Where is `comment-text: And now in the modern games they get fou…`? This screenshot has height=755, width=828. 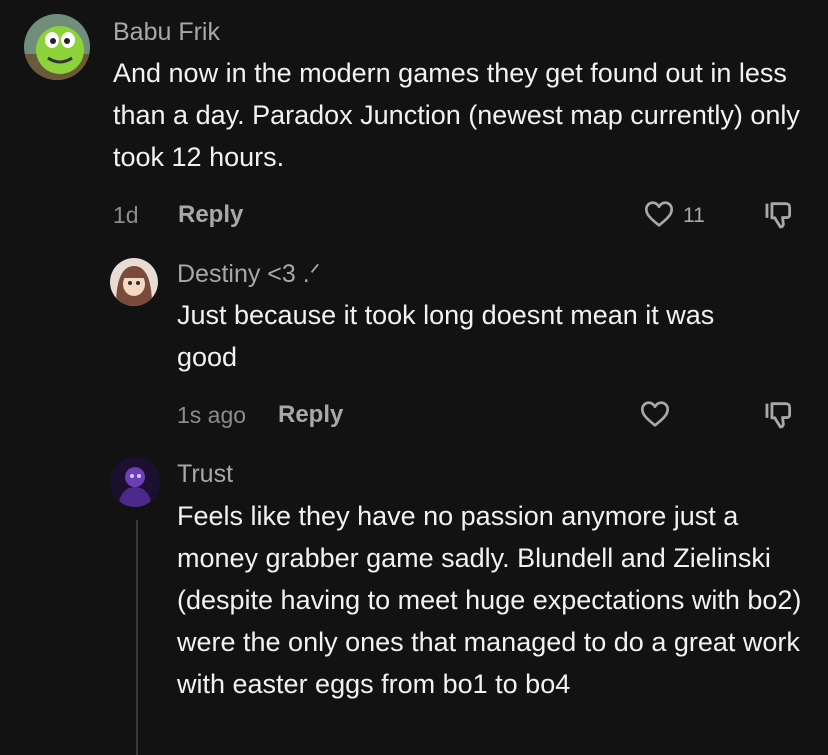
comment-text: And now in the modern games they get fou… is located at coordinates (456, 115).